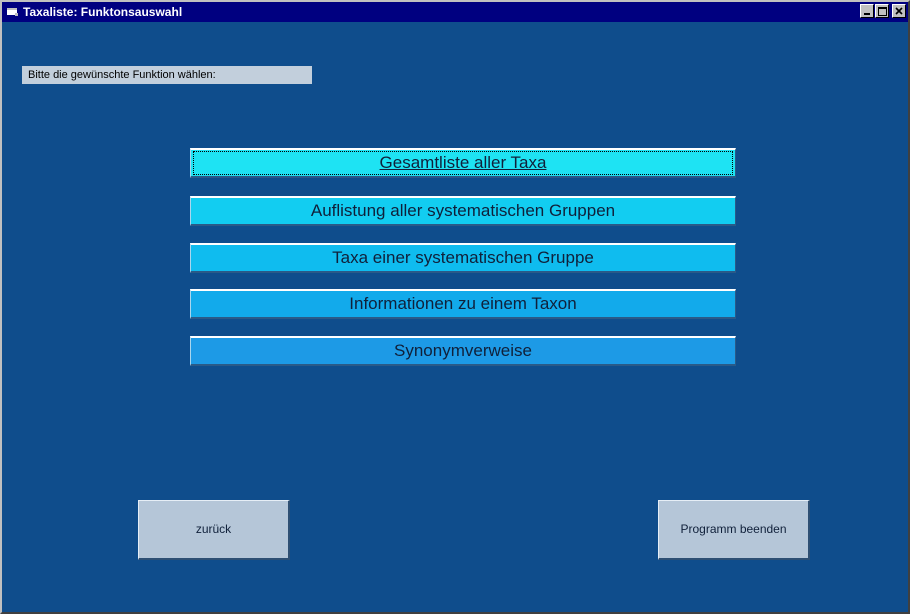 Image resolution: width=910 pixels, height=614 pixels. What do you see at coordinates (463, 211) in the screenshot?
I see `function-button-gruppen: Auflistung aller systematischen Gruppen` at bounding box center [463, 211].